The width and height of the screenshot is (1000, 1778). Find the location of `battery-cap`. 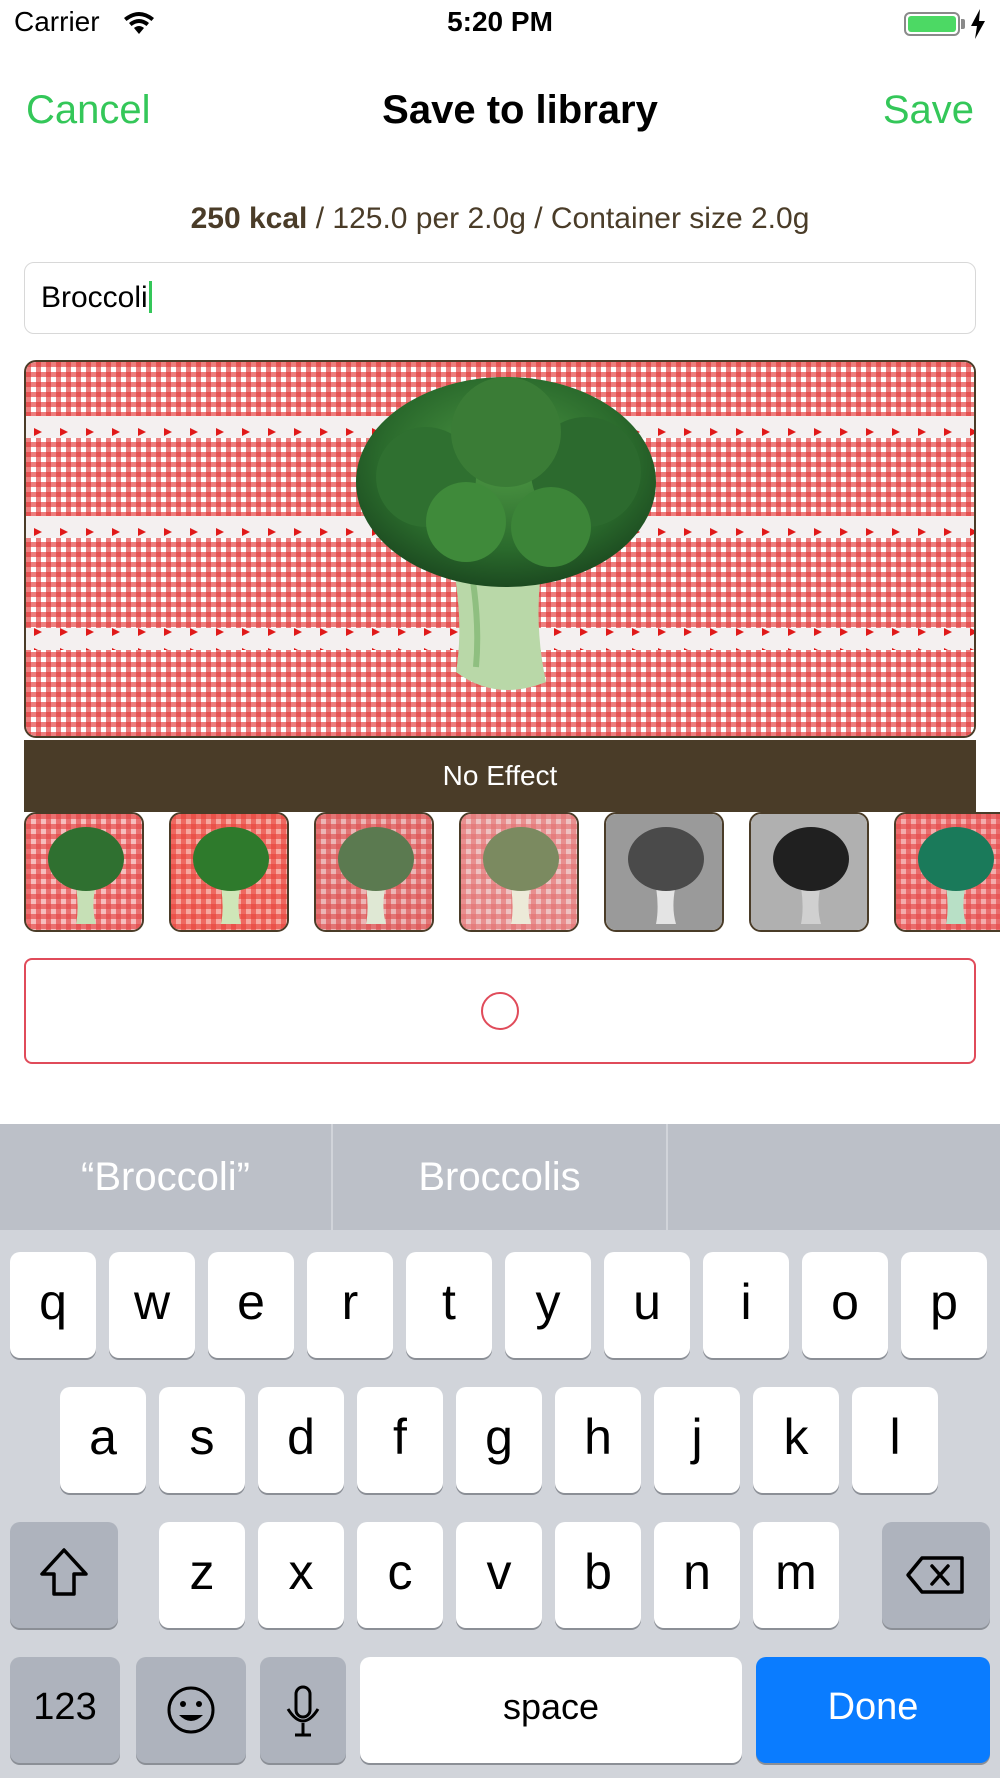

battery-cap is located at coordinates (963, 24).